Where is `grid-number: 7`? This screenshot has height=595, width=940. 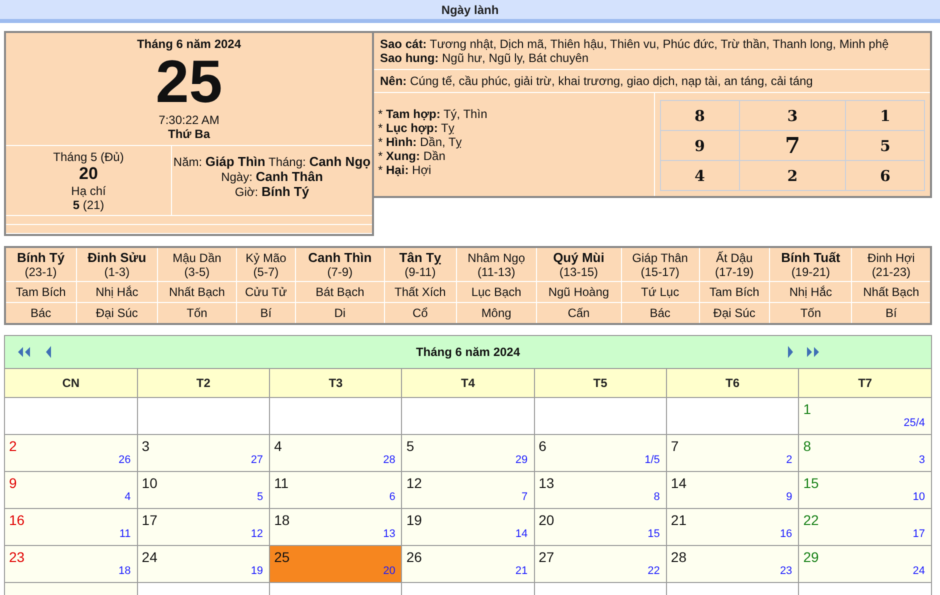 grid-number: 7 is located at coordinates (792, 145).